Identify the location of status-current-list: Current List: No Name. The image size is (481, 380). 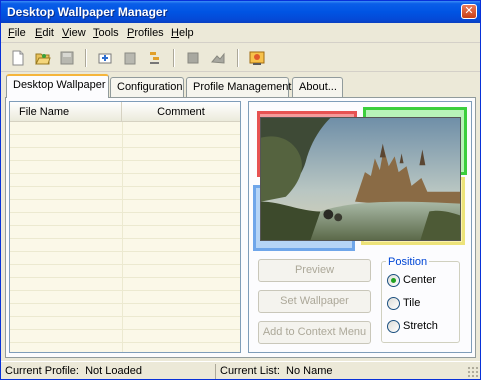
(342, 371).